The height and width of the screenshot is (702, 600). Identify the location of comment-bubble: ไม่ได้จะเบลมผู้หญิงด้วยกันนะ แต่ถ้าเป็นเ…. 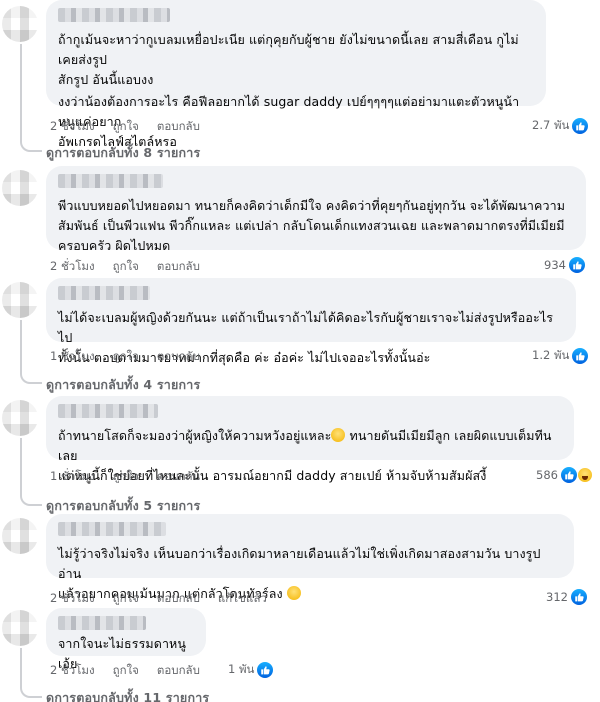
(311, 321).